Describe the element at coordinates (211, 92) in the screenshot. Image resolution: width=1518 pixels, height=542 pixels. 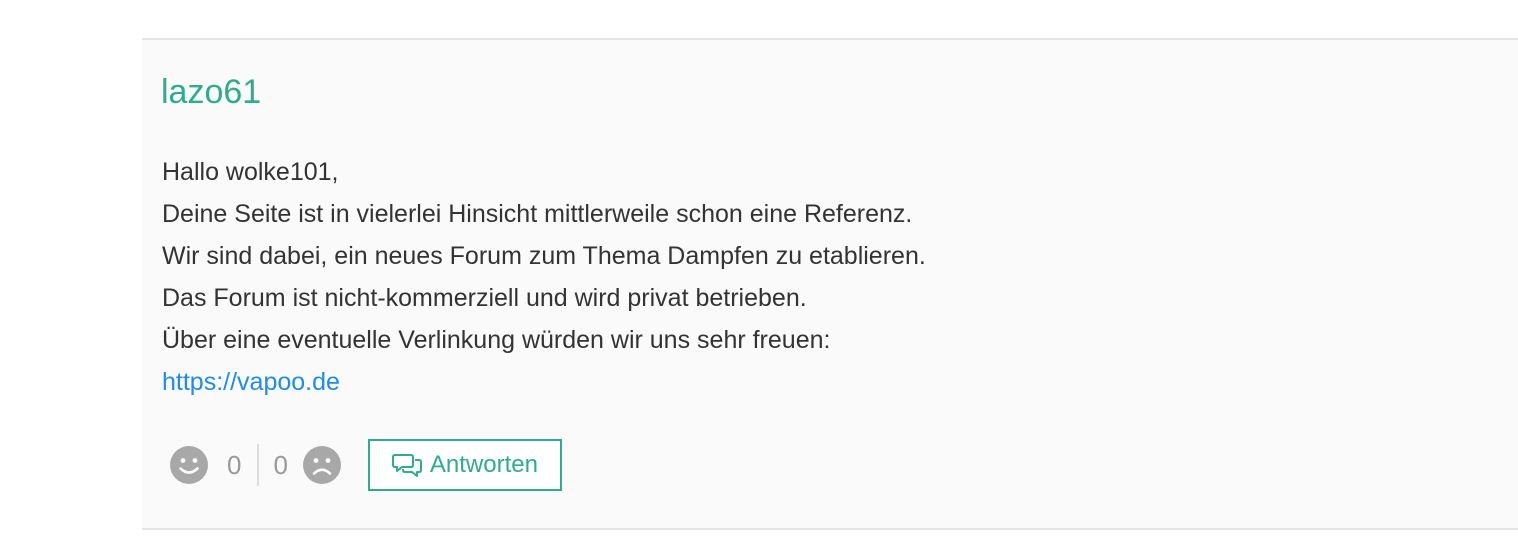
I see `comment-author: lazo61` at that location.